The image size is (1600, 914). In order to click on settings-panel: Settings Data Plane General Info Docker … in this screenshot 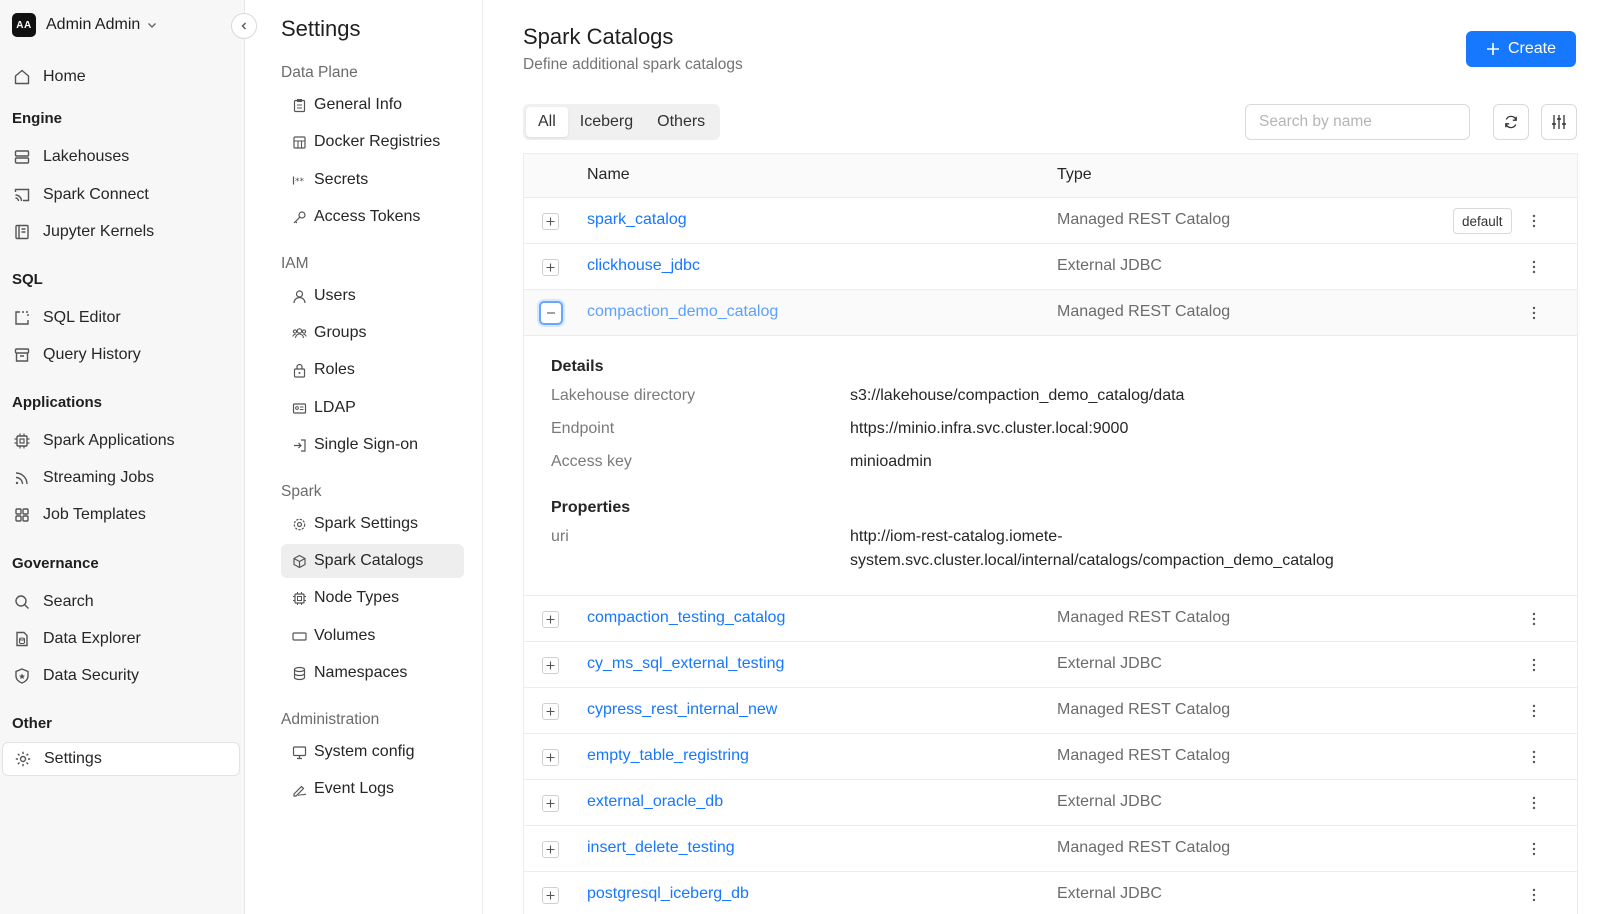, I will do `click(364, 457)`.